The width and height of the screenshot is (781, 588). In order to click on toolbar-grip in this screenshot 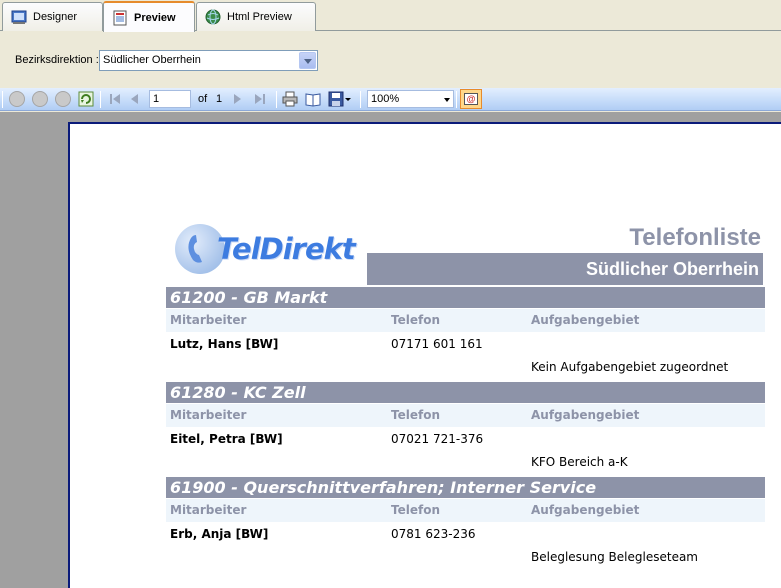, I will do `click(2, 99)`.